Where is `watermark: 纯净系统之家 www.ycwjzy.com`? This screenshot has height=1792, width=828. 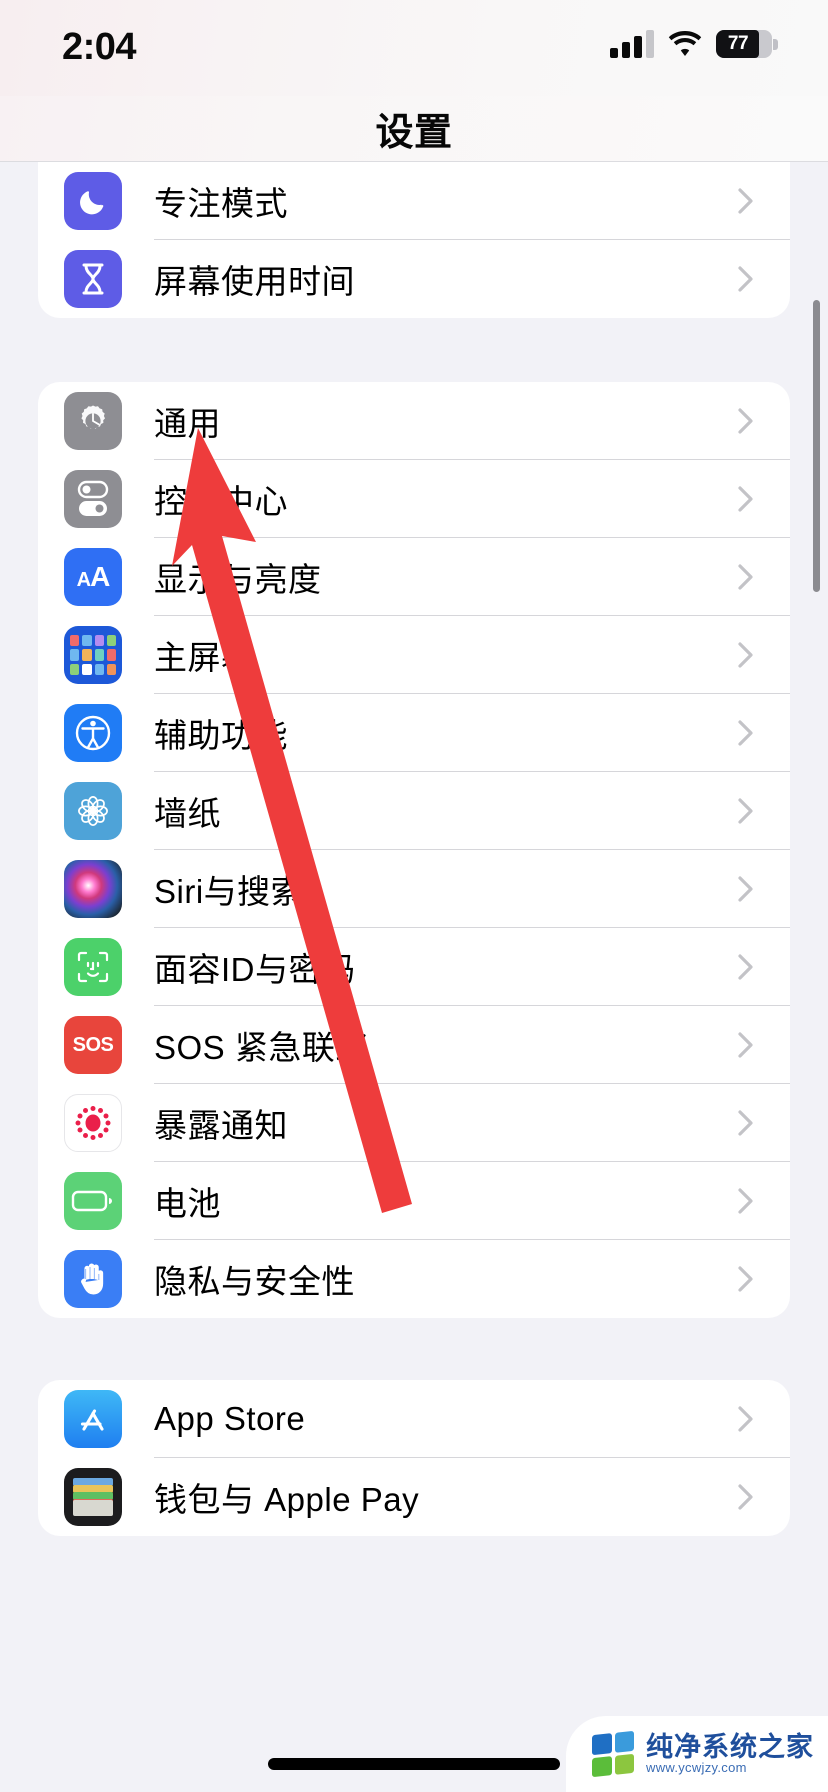 watermark: 纯净系统之家 www.ycwjzy.com is located at coordinates (697, 1754).